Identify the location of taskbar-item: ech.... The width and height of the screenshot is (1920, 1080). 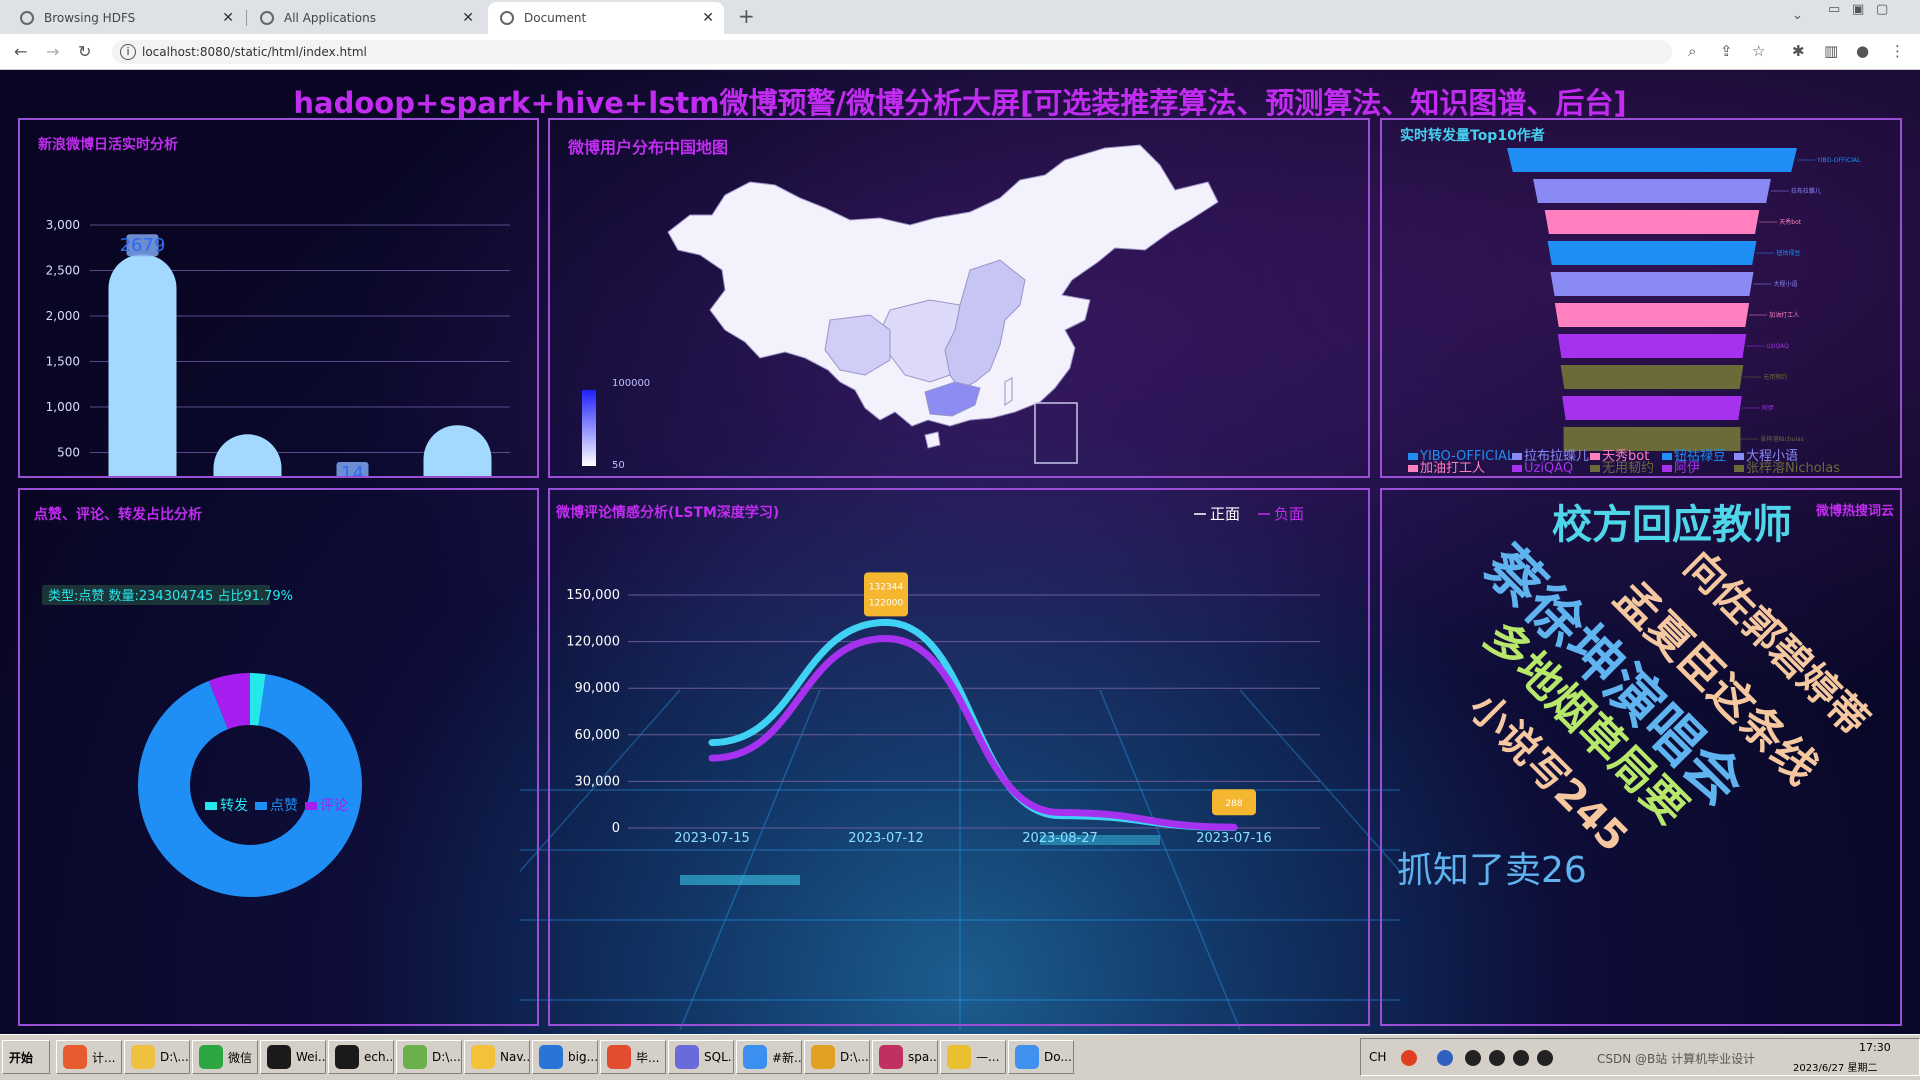
(361, 1057).